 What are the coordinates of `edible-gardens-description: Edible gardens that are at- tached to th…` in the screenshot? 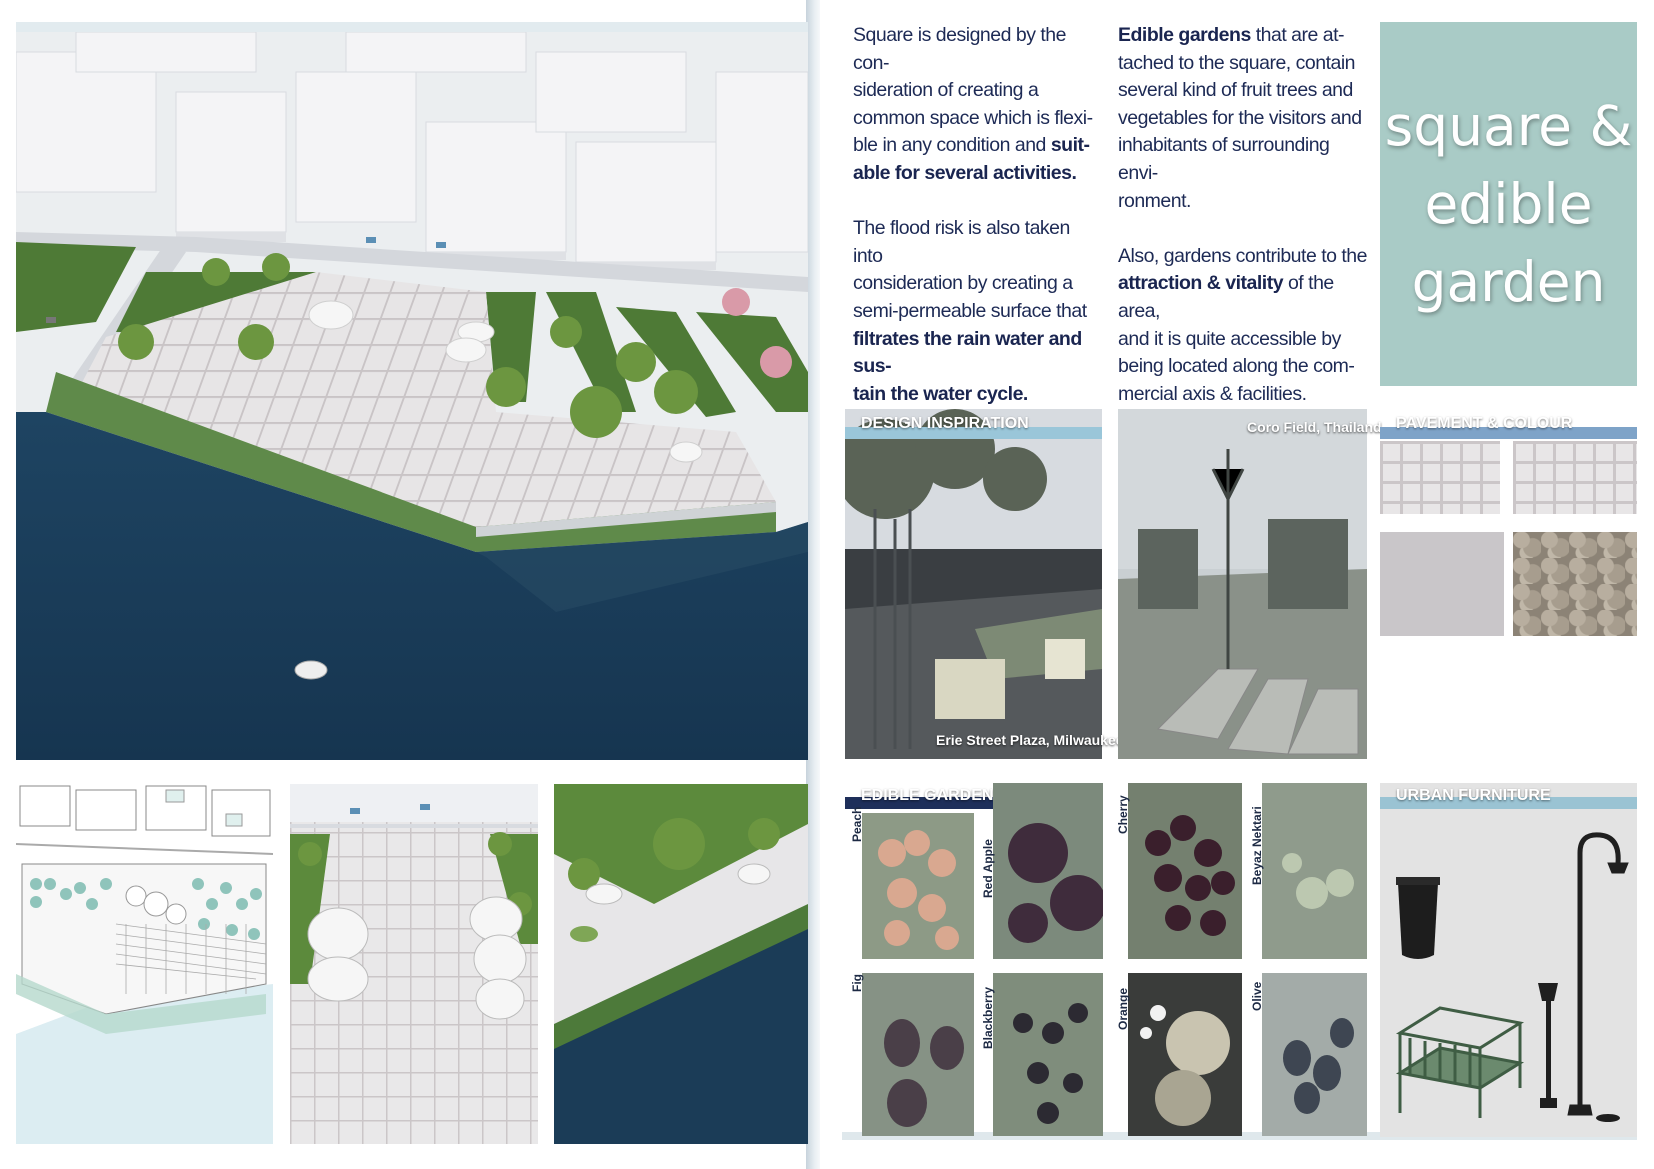 It's located at (1243, 214).